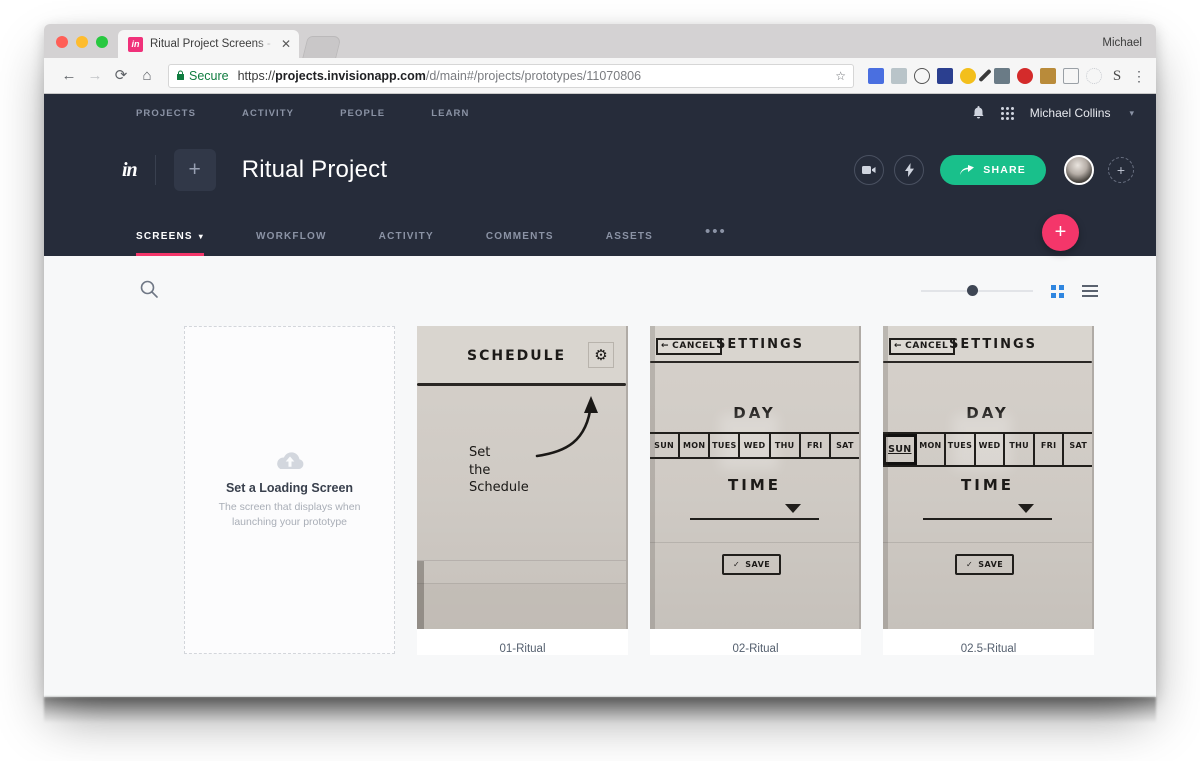 The image size is (1200, 761). What do you see at coordinates (130, 170) in the screenshot?
I see `invision-logo: in` at bounding box center [130, 170].